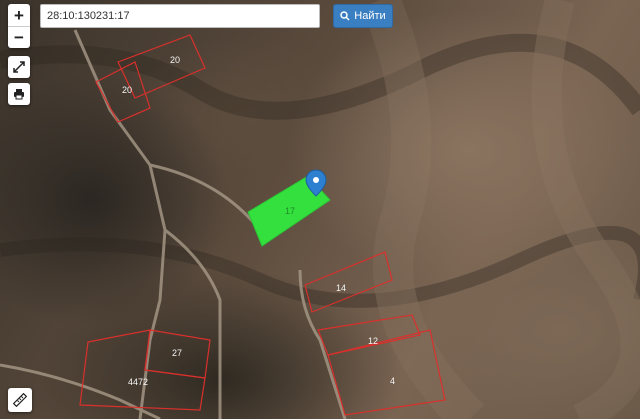  What do you see at coordinates (373, 341) in the screenshot?
I see `parcel-label: 12` at bounding box center [373, 341].